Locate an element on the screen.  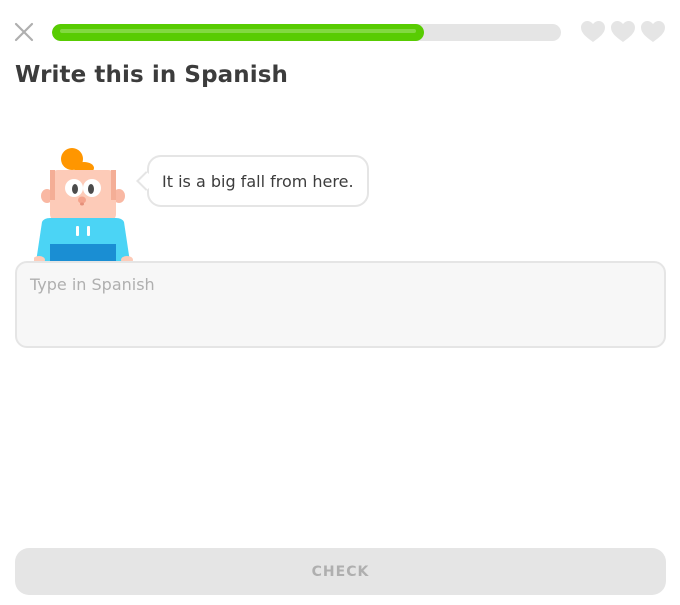
lesson-progress-fill is located at coordinates (238, 32).